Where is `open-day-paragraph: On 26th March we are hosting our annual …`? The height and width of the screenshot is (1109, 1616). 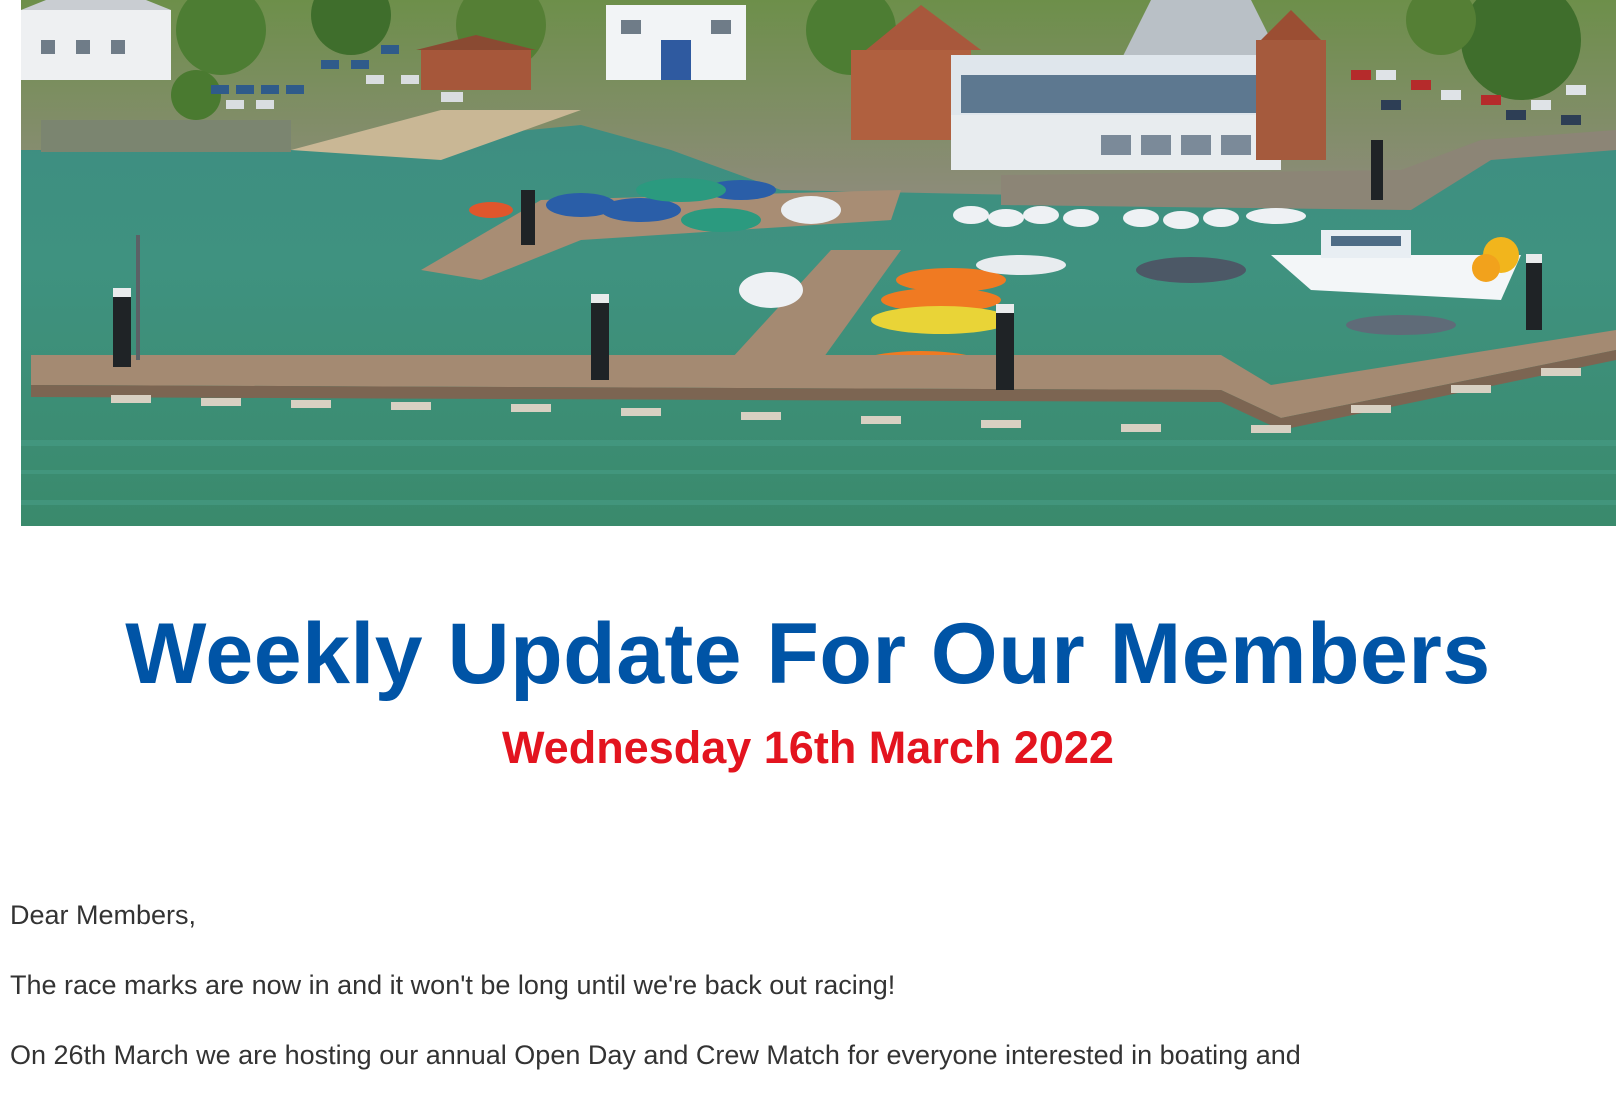 open-day-paragraph: On 26th March we are hosting our annual … is located at coordinates (655, 1055).